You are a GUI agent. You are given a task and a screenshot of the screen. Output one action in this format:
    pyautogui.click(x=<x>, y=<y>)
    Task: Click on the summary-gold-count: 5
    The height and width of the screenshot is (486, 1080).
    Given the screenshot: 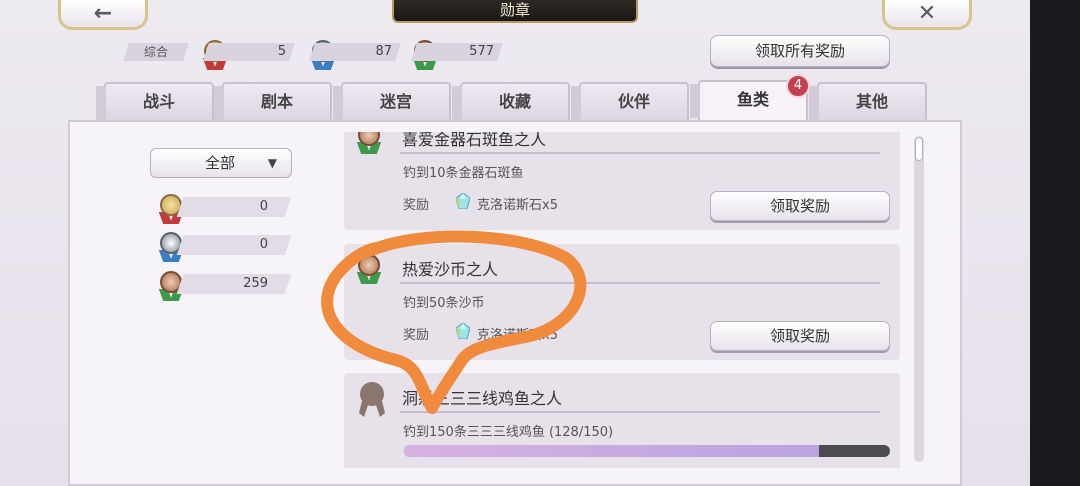 What is the action you would take?
    pyautogui.click(x=249, y=52)
    